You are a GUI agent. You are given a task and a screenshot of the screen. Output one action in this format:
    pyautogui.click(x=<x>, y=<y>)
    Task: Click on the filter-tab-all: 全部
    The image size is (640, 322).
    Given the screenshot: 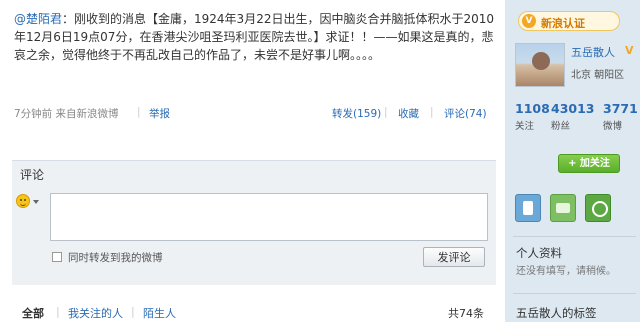 What is the action you would take?
    pyautogui.click(x=33, y=313)
    